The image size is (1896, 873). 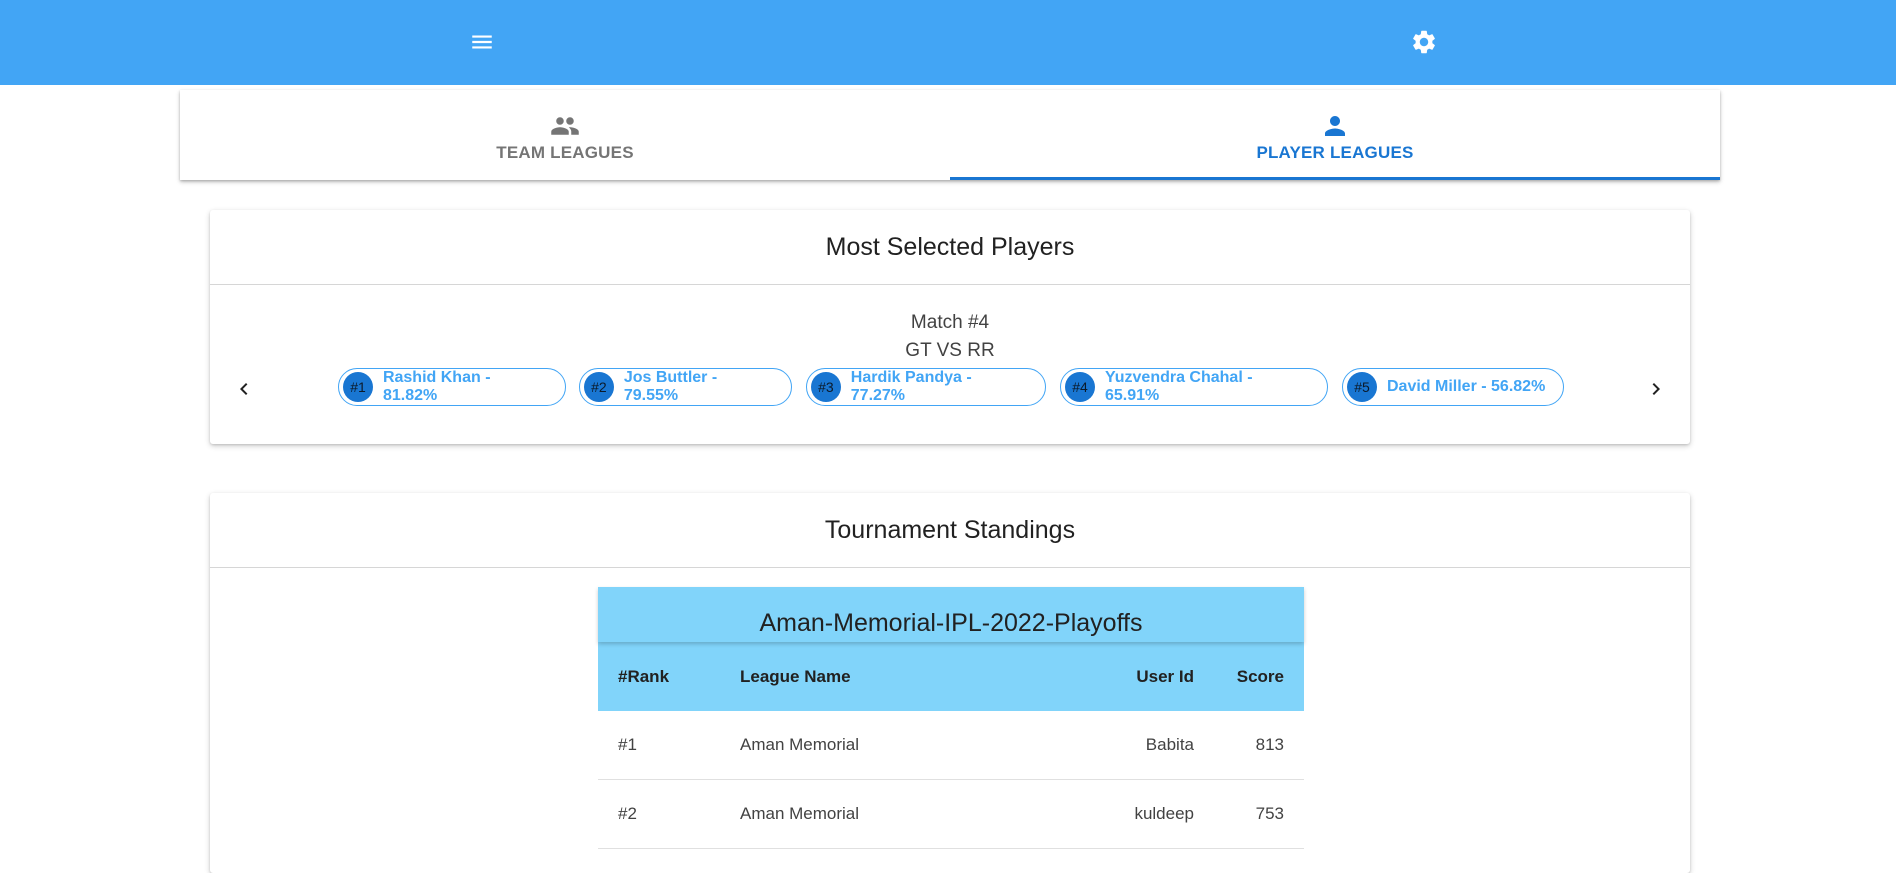 I want to click on player-chip: #3 Hardik Pandya - 77.27%, so click(x=926, y=387).